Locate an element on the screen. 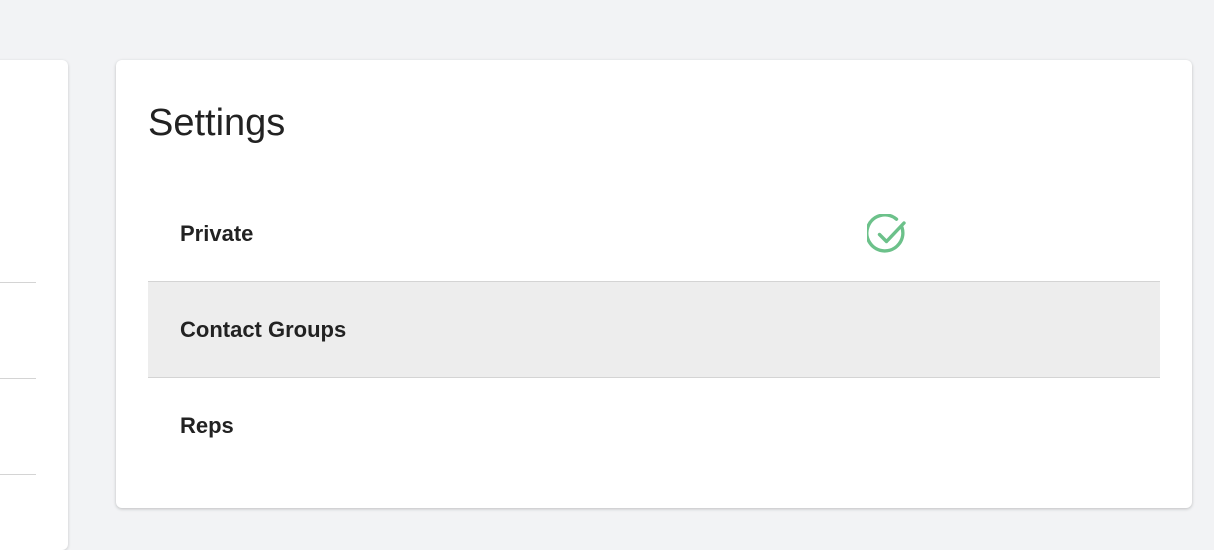 The height and width of the screenshot is (550, 1214). left-panel-card is located at coordinates (34, 305).